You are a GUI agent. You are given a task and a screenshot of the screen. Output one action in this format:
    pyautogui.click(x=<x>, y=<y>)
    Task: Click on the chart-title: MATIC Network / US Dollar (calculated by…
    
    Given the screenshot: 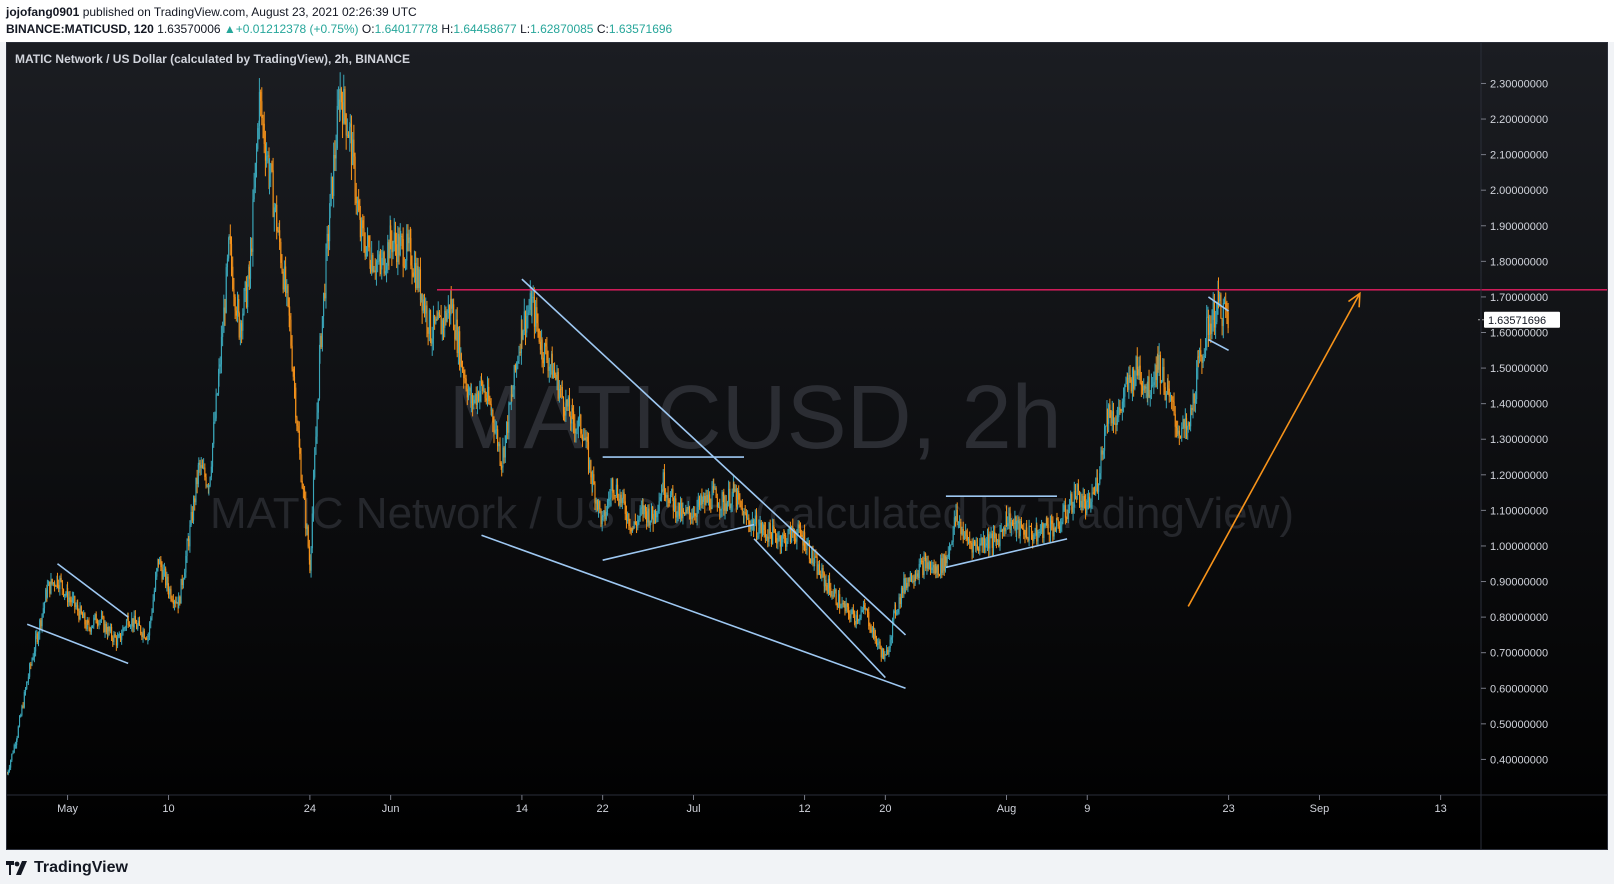 What is the action you would take?
    pyautogui.click(x=212, y=59)
    